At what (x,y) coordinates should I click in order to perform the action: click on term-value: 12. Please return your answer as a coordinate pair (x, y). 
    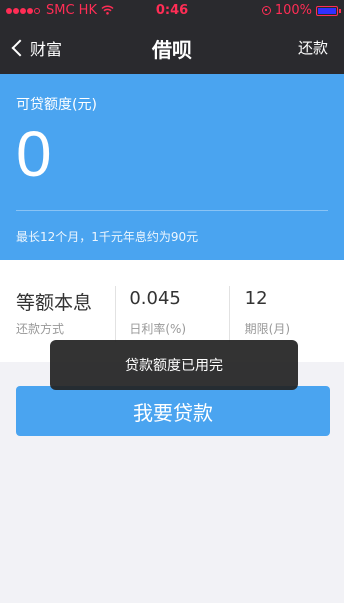
    Looking at the image, I should click on (256, 298).